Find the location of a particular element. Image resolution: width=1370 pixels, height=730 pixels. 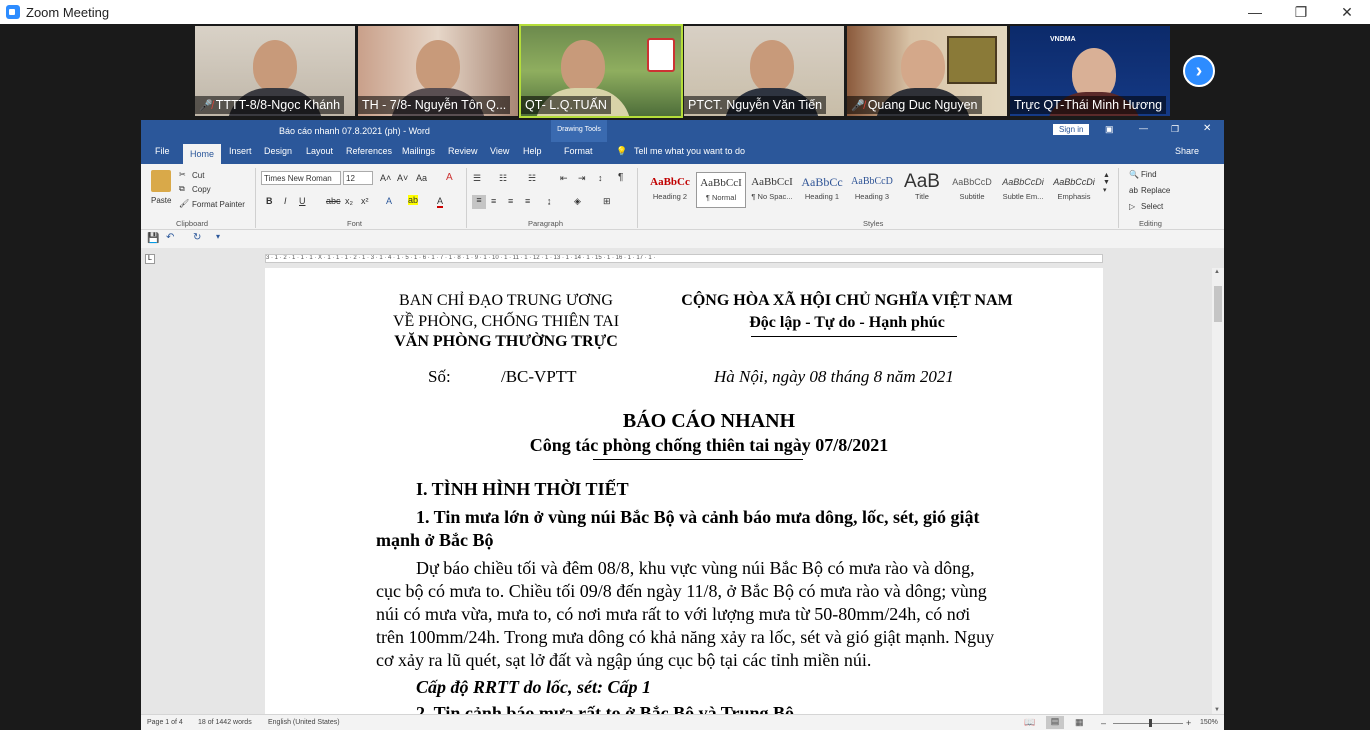

tab-help: Help is located at coordinates (532, 151).